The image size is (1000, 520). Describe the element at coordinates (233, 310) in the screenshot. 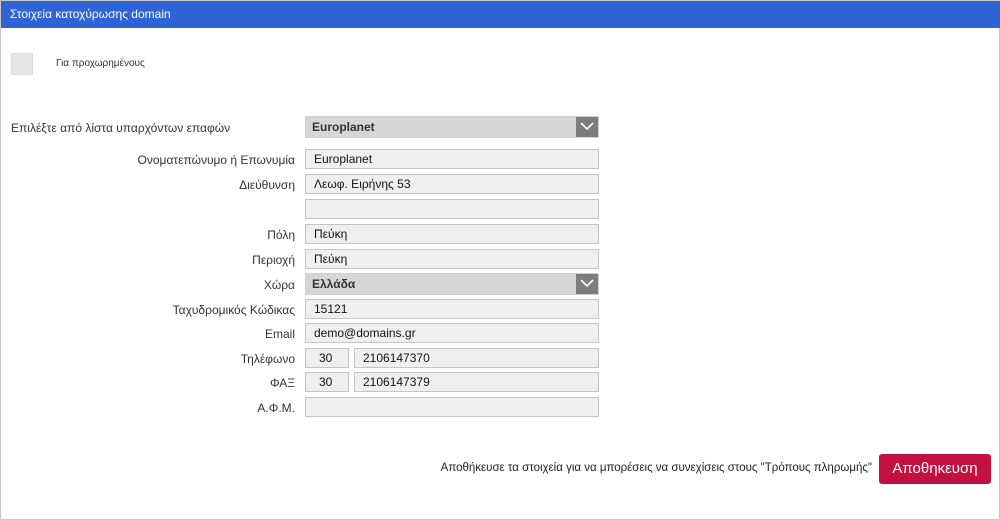

I see `postal-label: Ταχυδρομικός Κώδικας` at that location.